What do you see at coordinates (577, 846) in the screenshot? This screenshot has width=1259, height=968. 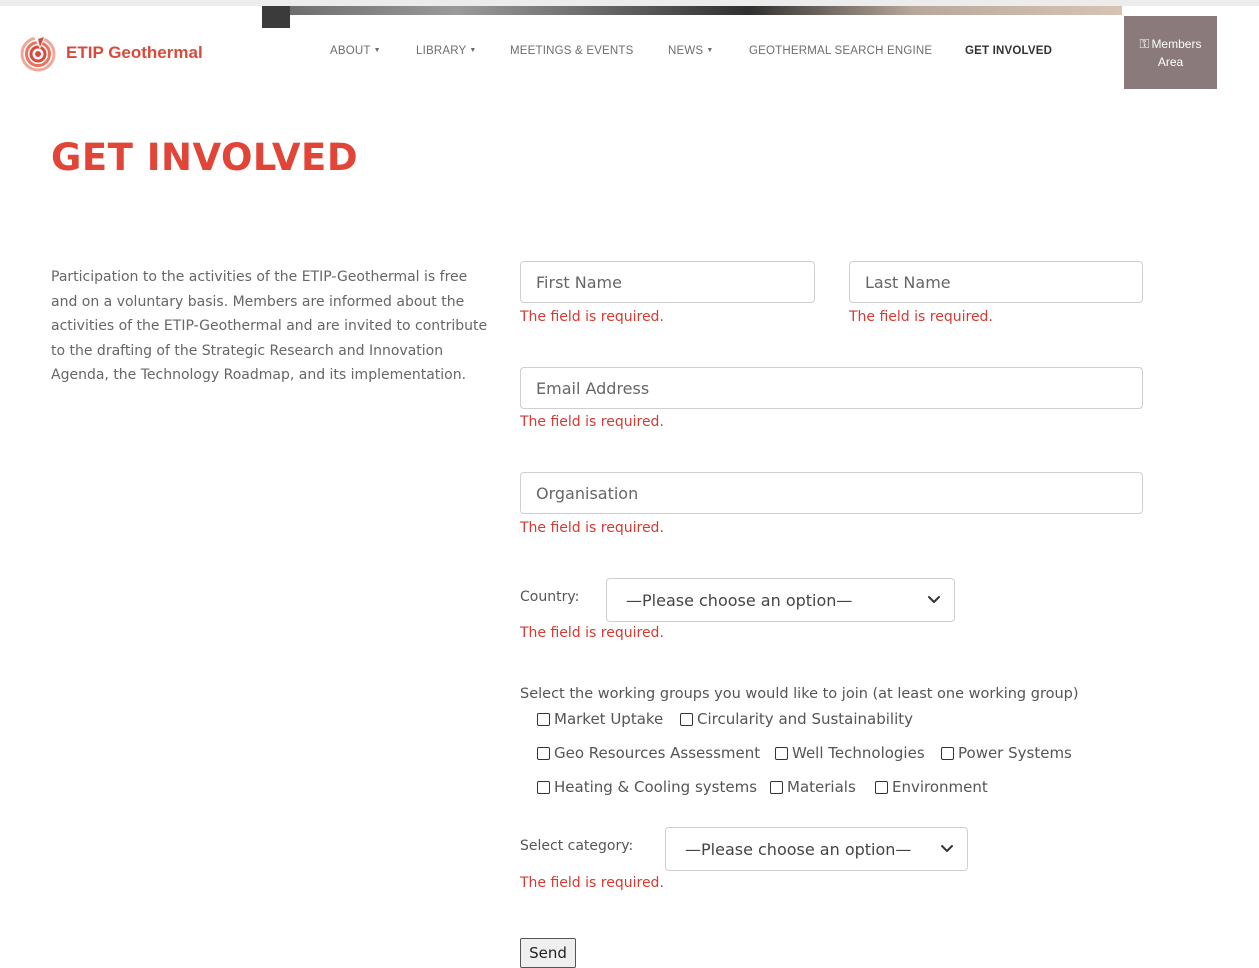 I see `category-label: Select category:` at bounding box center [577, 846].